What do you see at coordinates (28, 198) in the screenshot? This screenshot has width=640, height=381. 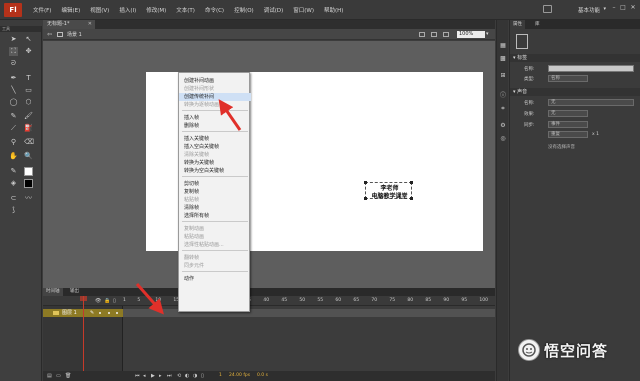 I see `smooth-icon: 〰` at bounding box center [28, 198].